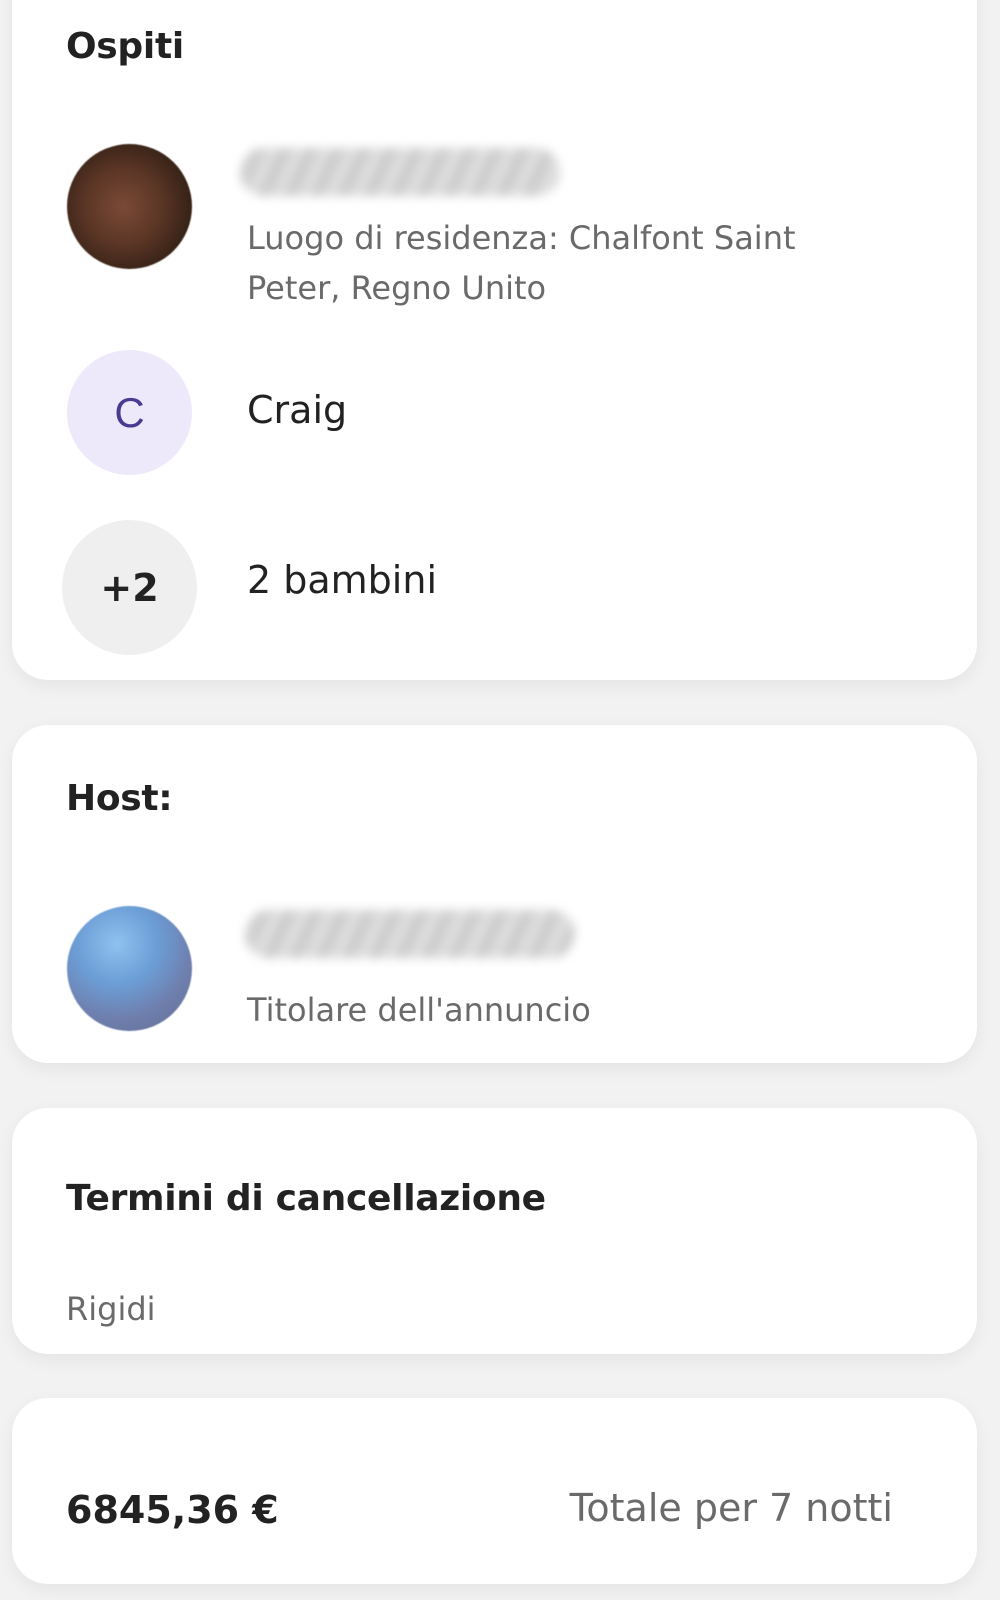 This screenshot has width=1000, height=1600. What do you see at coordinates (400, 172) in the screenshot?
I see `guest-name-blurred` at bounding box center [400, 172].